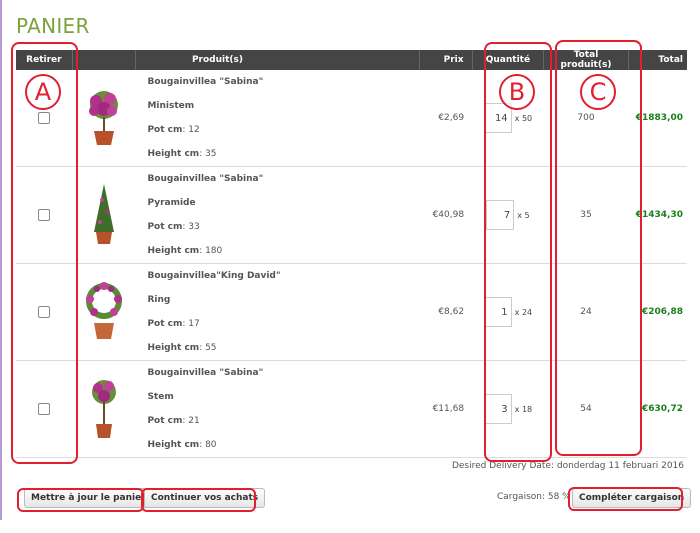 This screenshot has width=700, height=533. I want to click on product-type: Ministem, so click(171, 106).